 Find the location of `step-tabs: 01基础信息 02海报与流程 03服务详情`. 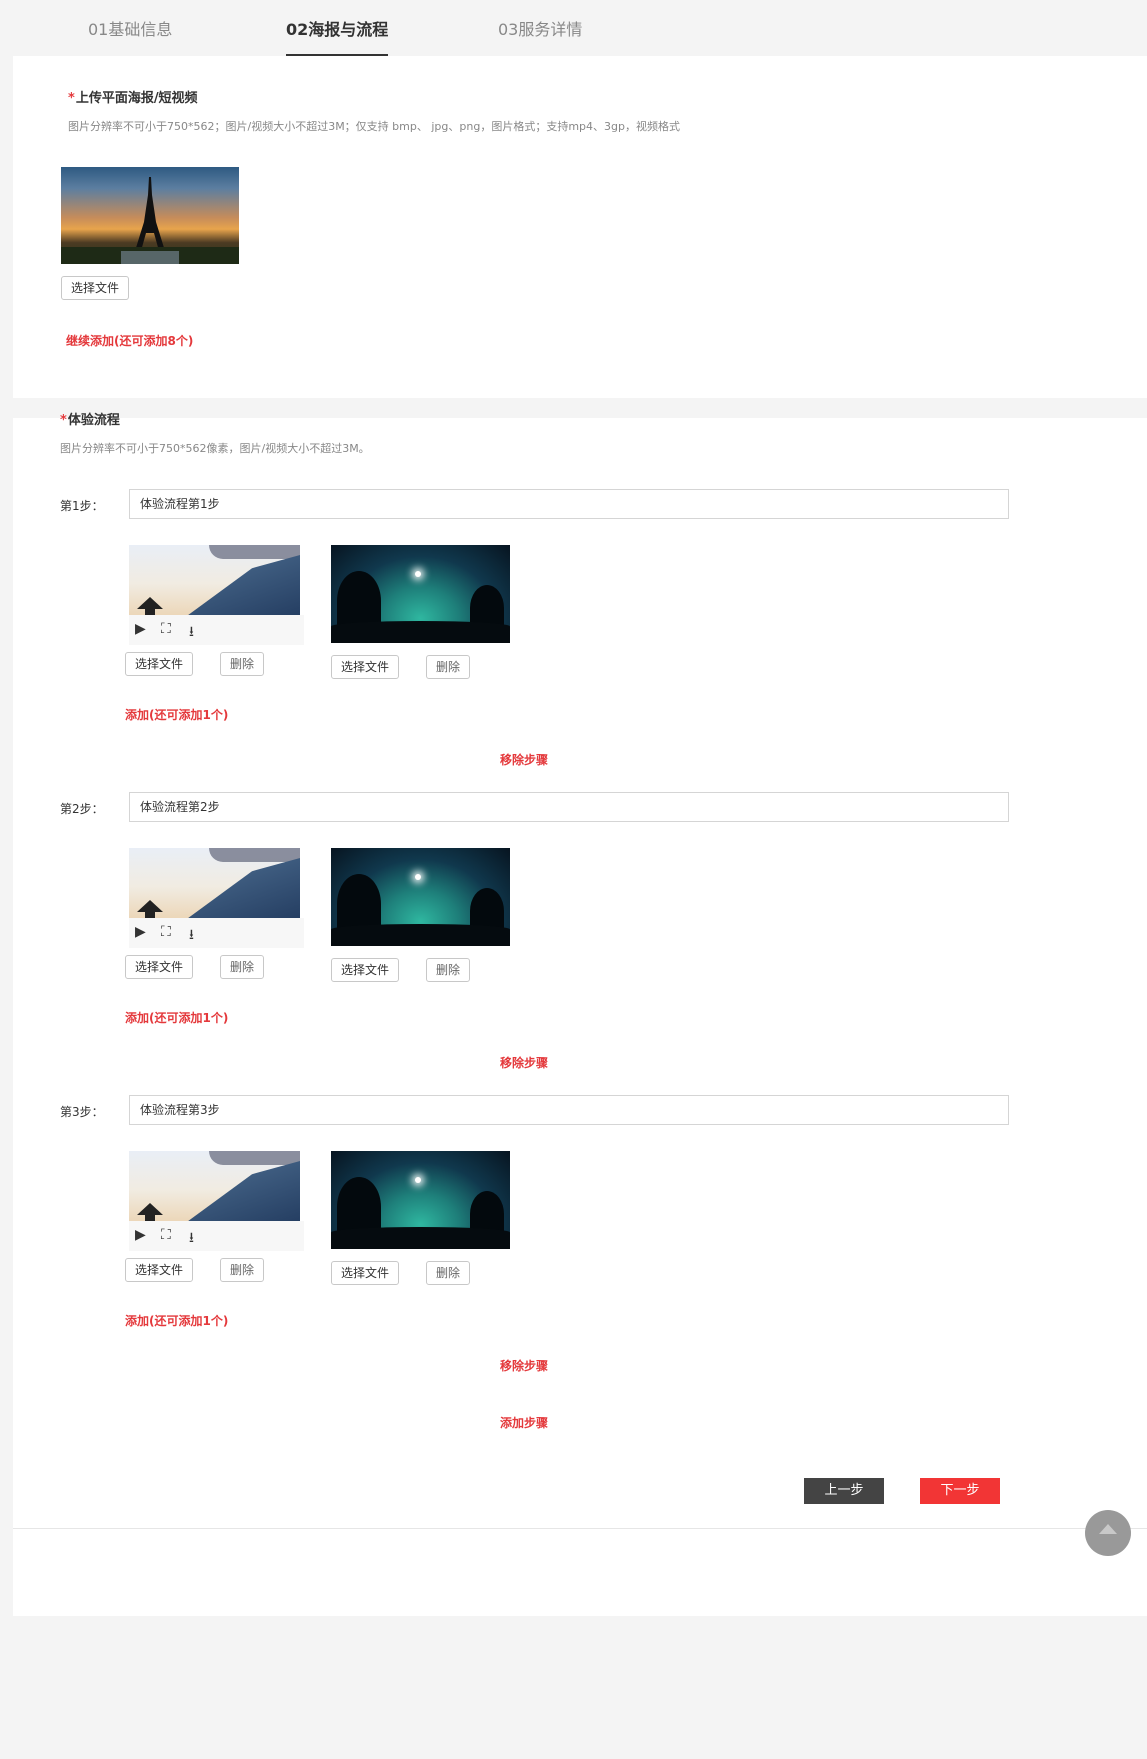

step-tabs: 01基础信息 02海报与流程 03服务详情 is located at coordinates (573, 28).